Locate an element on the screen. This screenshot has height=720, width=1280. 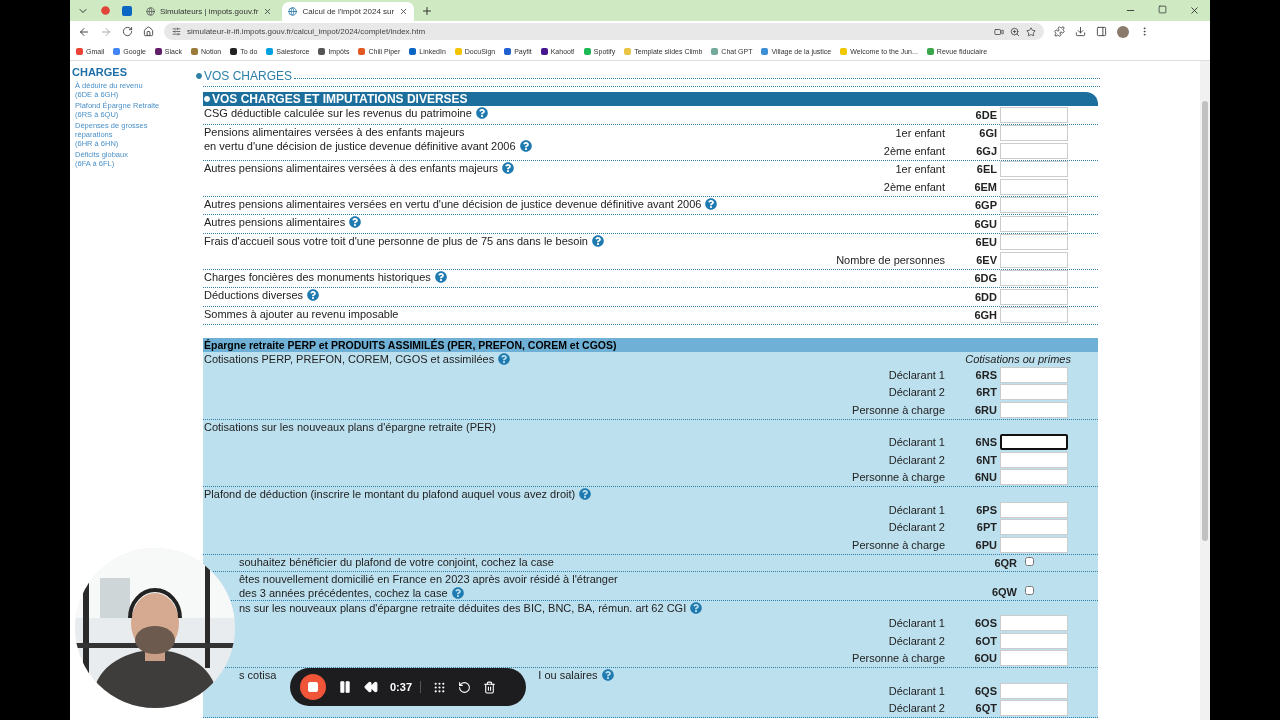
browser-tab: Simulateurs | impots.gouv.fr is located at coordinates (209, 11).